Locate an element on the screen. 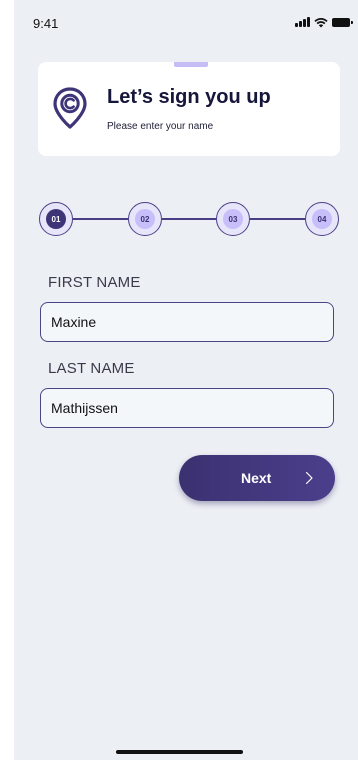  signal-icon is located at coordinates (302, 22).